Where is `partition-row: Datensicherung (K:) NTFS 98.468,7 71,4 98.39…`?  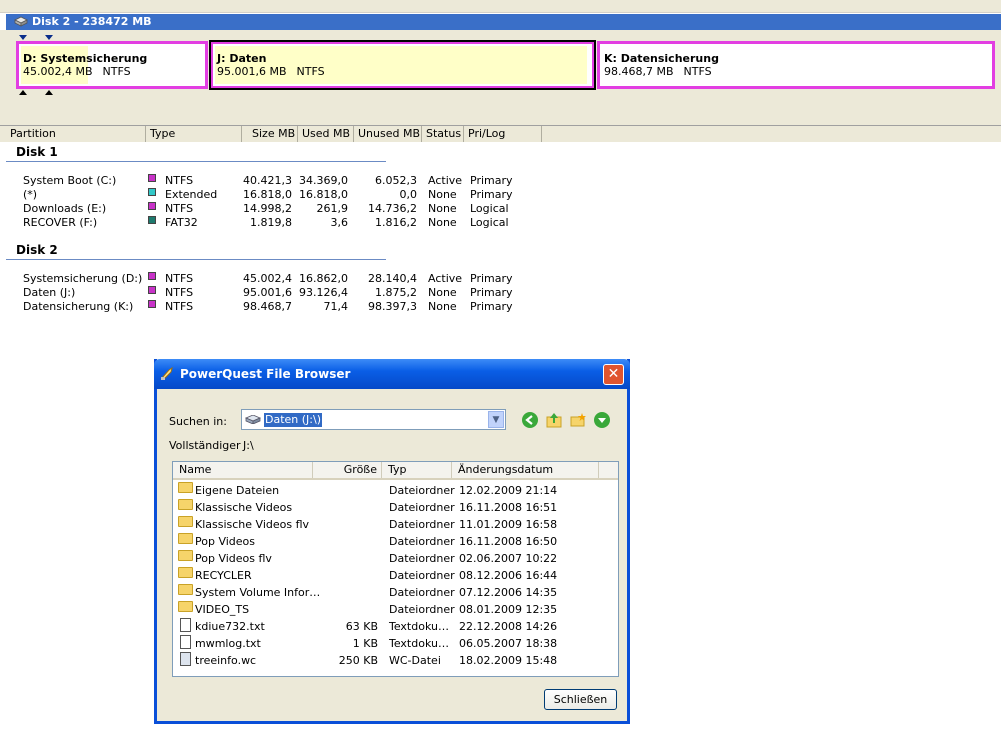
partition-row: Datensicherung (K:) NTFS 98.468,7 71,4 98.39… is located at coordinates (300, 307).